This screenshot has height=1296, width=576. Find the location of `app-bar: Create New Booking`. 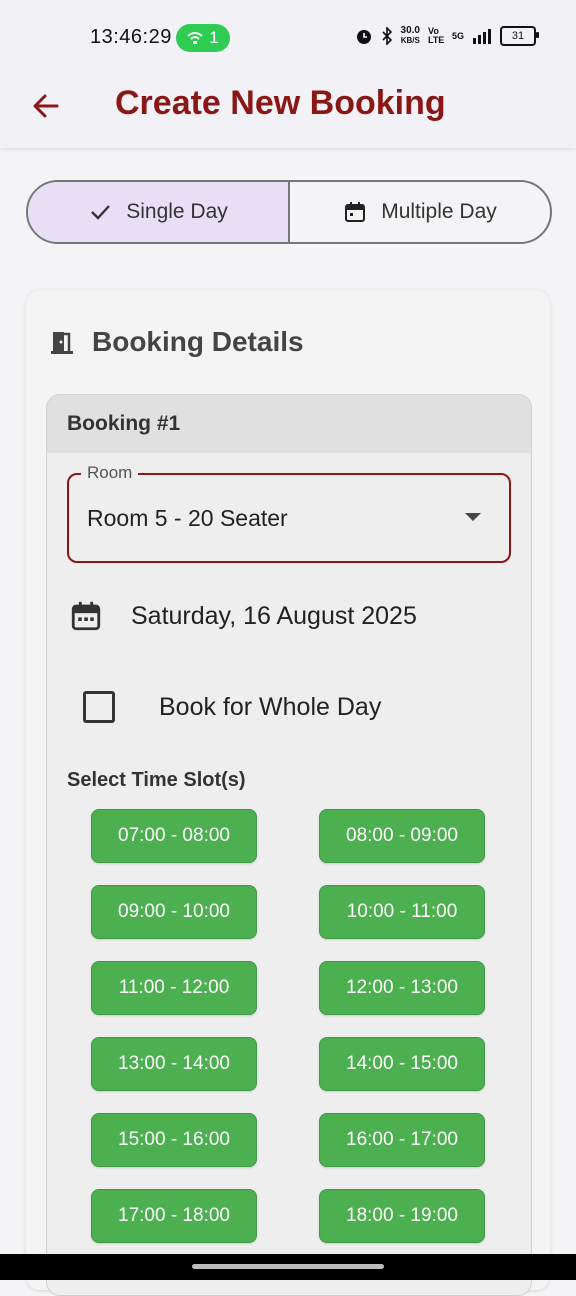

app-bar: Create New Booking is located at coordinates (288, 112).